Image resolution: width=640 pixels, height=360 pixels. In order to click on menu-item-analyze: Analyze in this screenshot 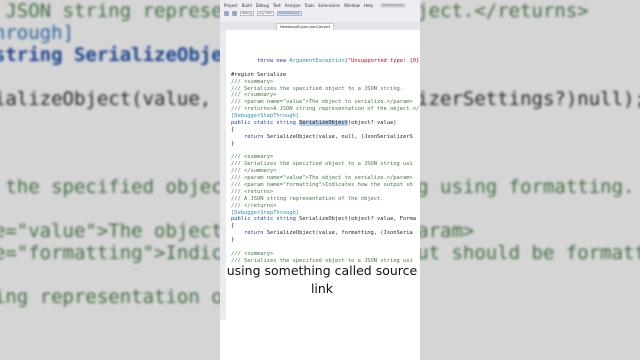, I will do `click(293, 5)`.